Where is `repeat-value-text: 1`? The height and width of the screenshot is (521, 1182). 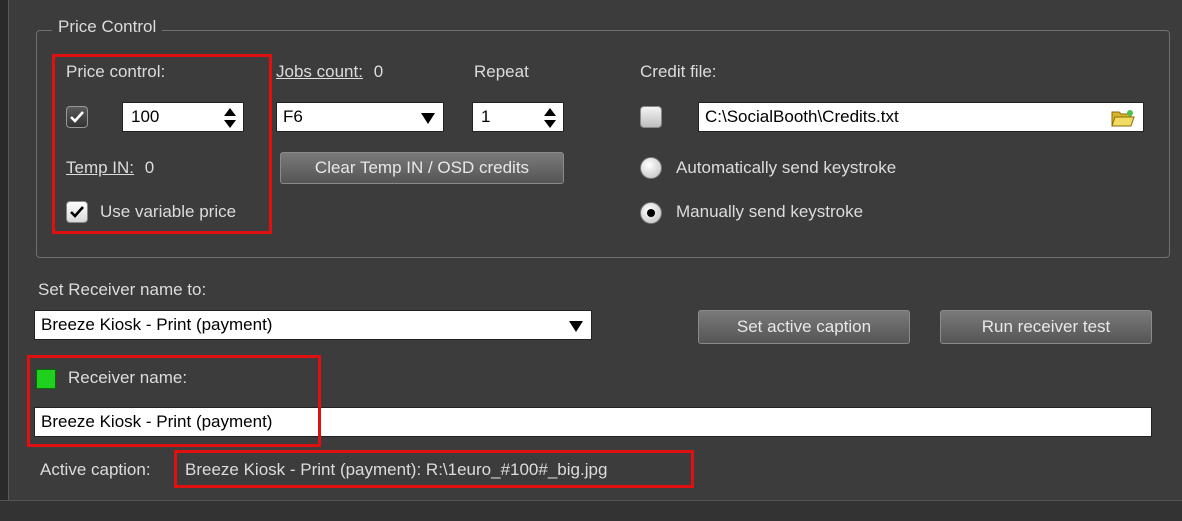
repeat-value-text: 1 is located at coordinates (486, 116).